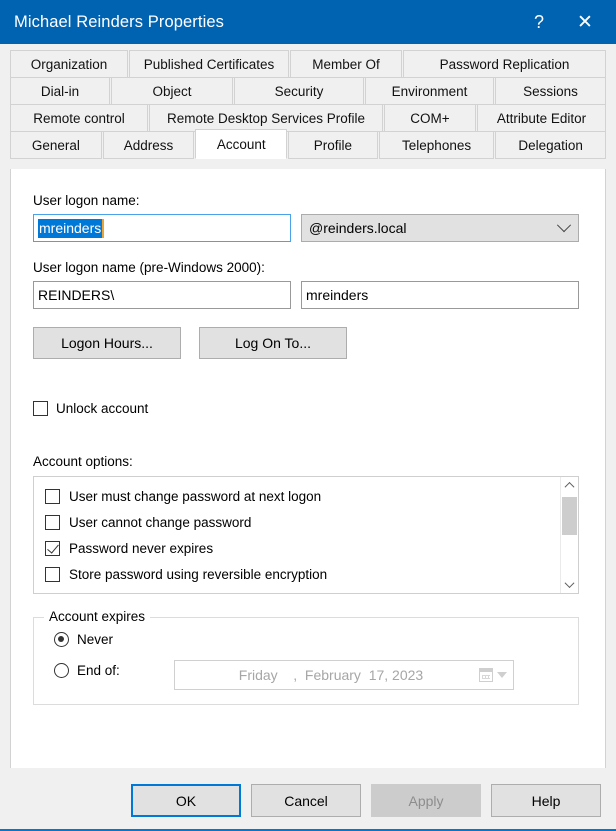 Image resolution: width=616 pixels, height=831 pixels. I want to click on tab-published-certificates: Published Certificates, so click(209, 64).